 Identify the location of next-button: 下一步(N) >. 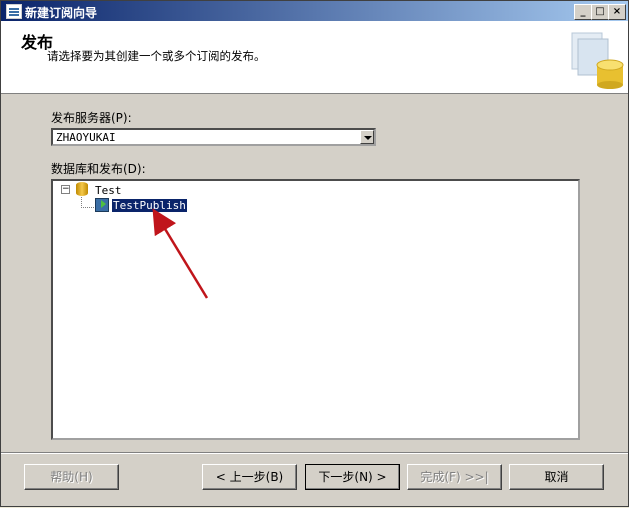
(352, 477).